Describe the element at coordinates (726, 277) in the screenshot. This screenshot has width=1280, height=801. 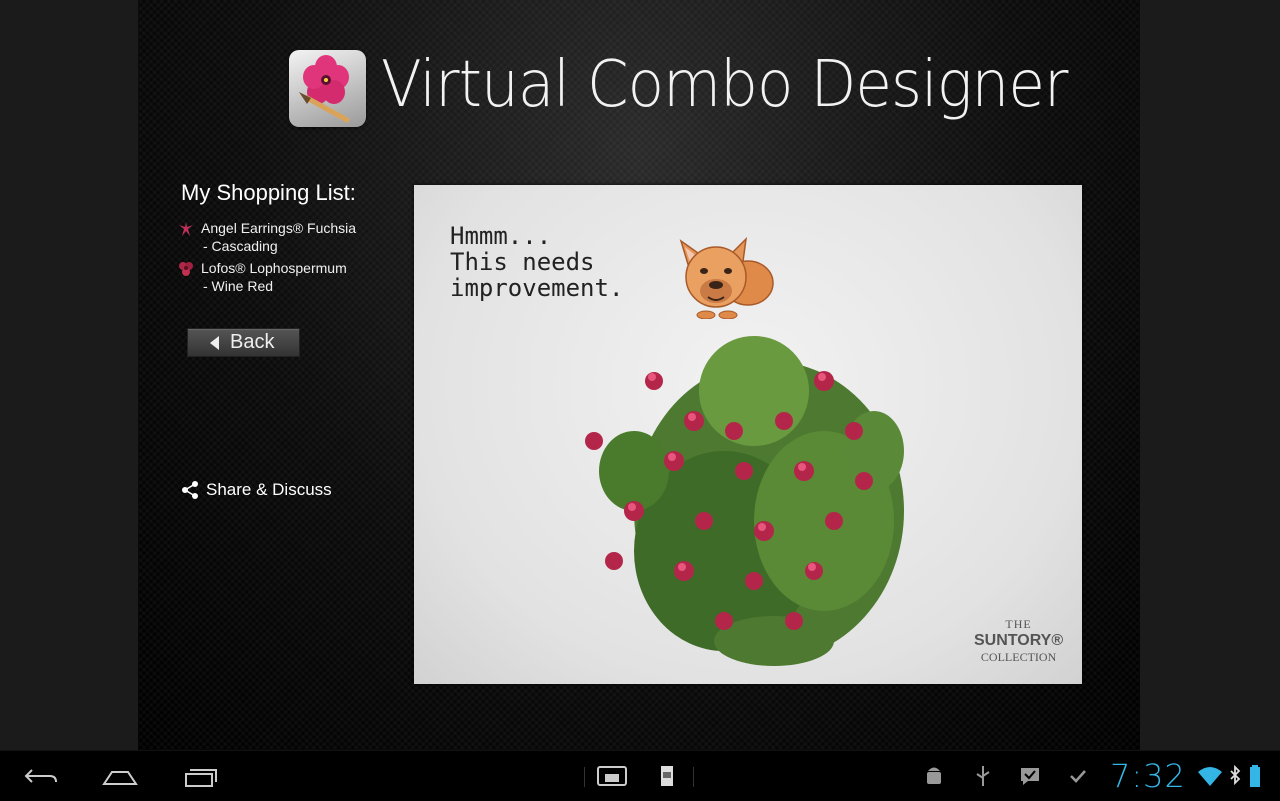
I see `bulldog-mascot-icon` at that location.